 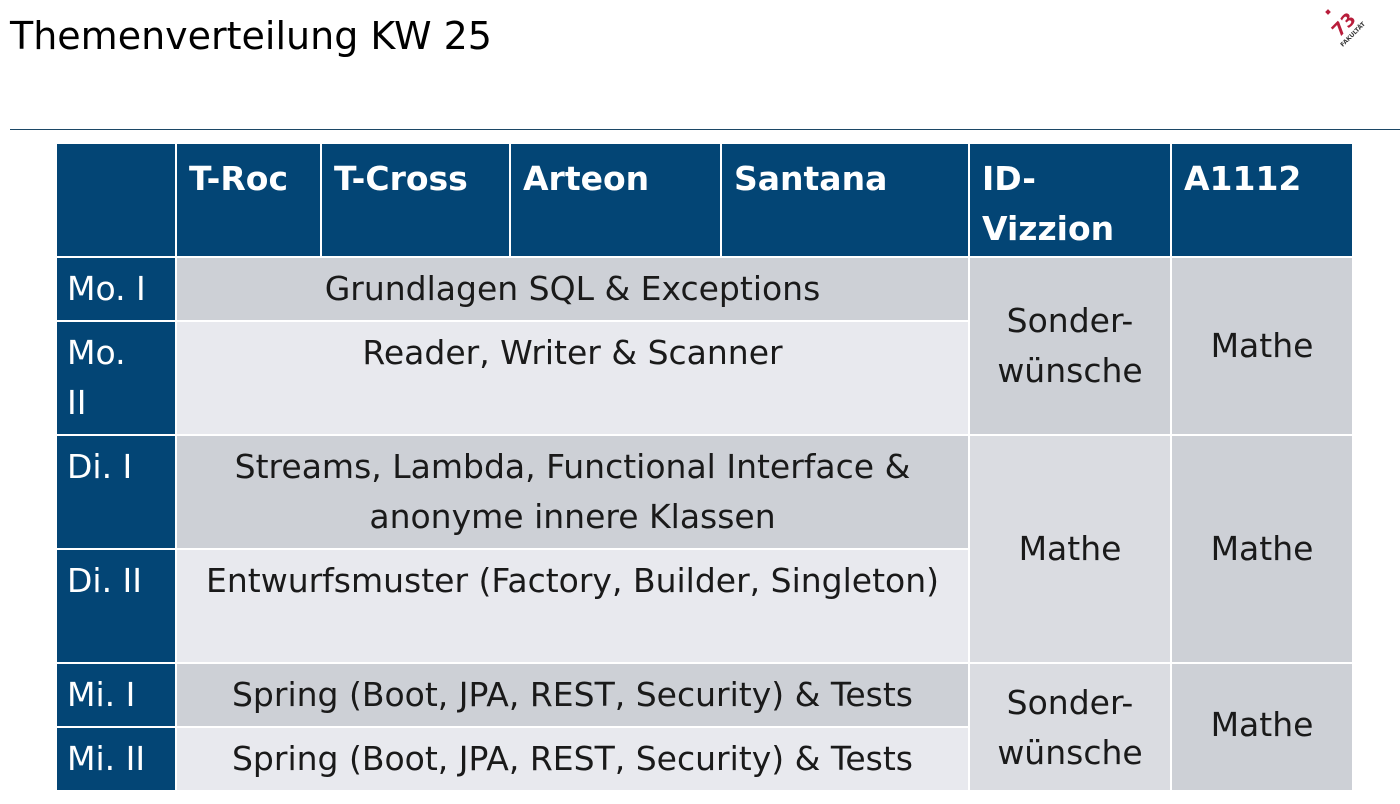 What do you see at coordinates (1262, 727) in the screenshot?
I see `a1112-mi: Mathe` at bounding box center [1262, 727].